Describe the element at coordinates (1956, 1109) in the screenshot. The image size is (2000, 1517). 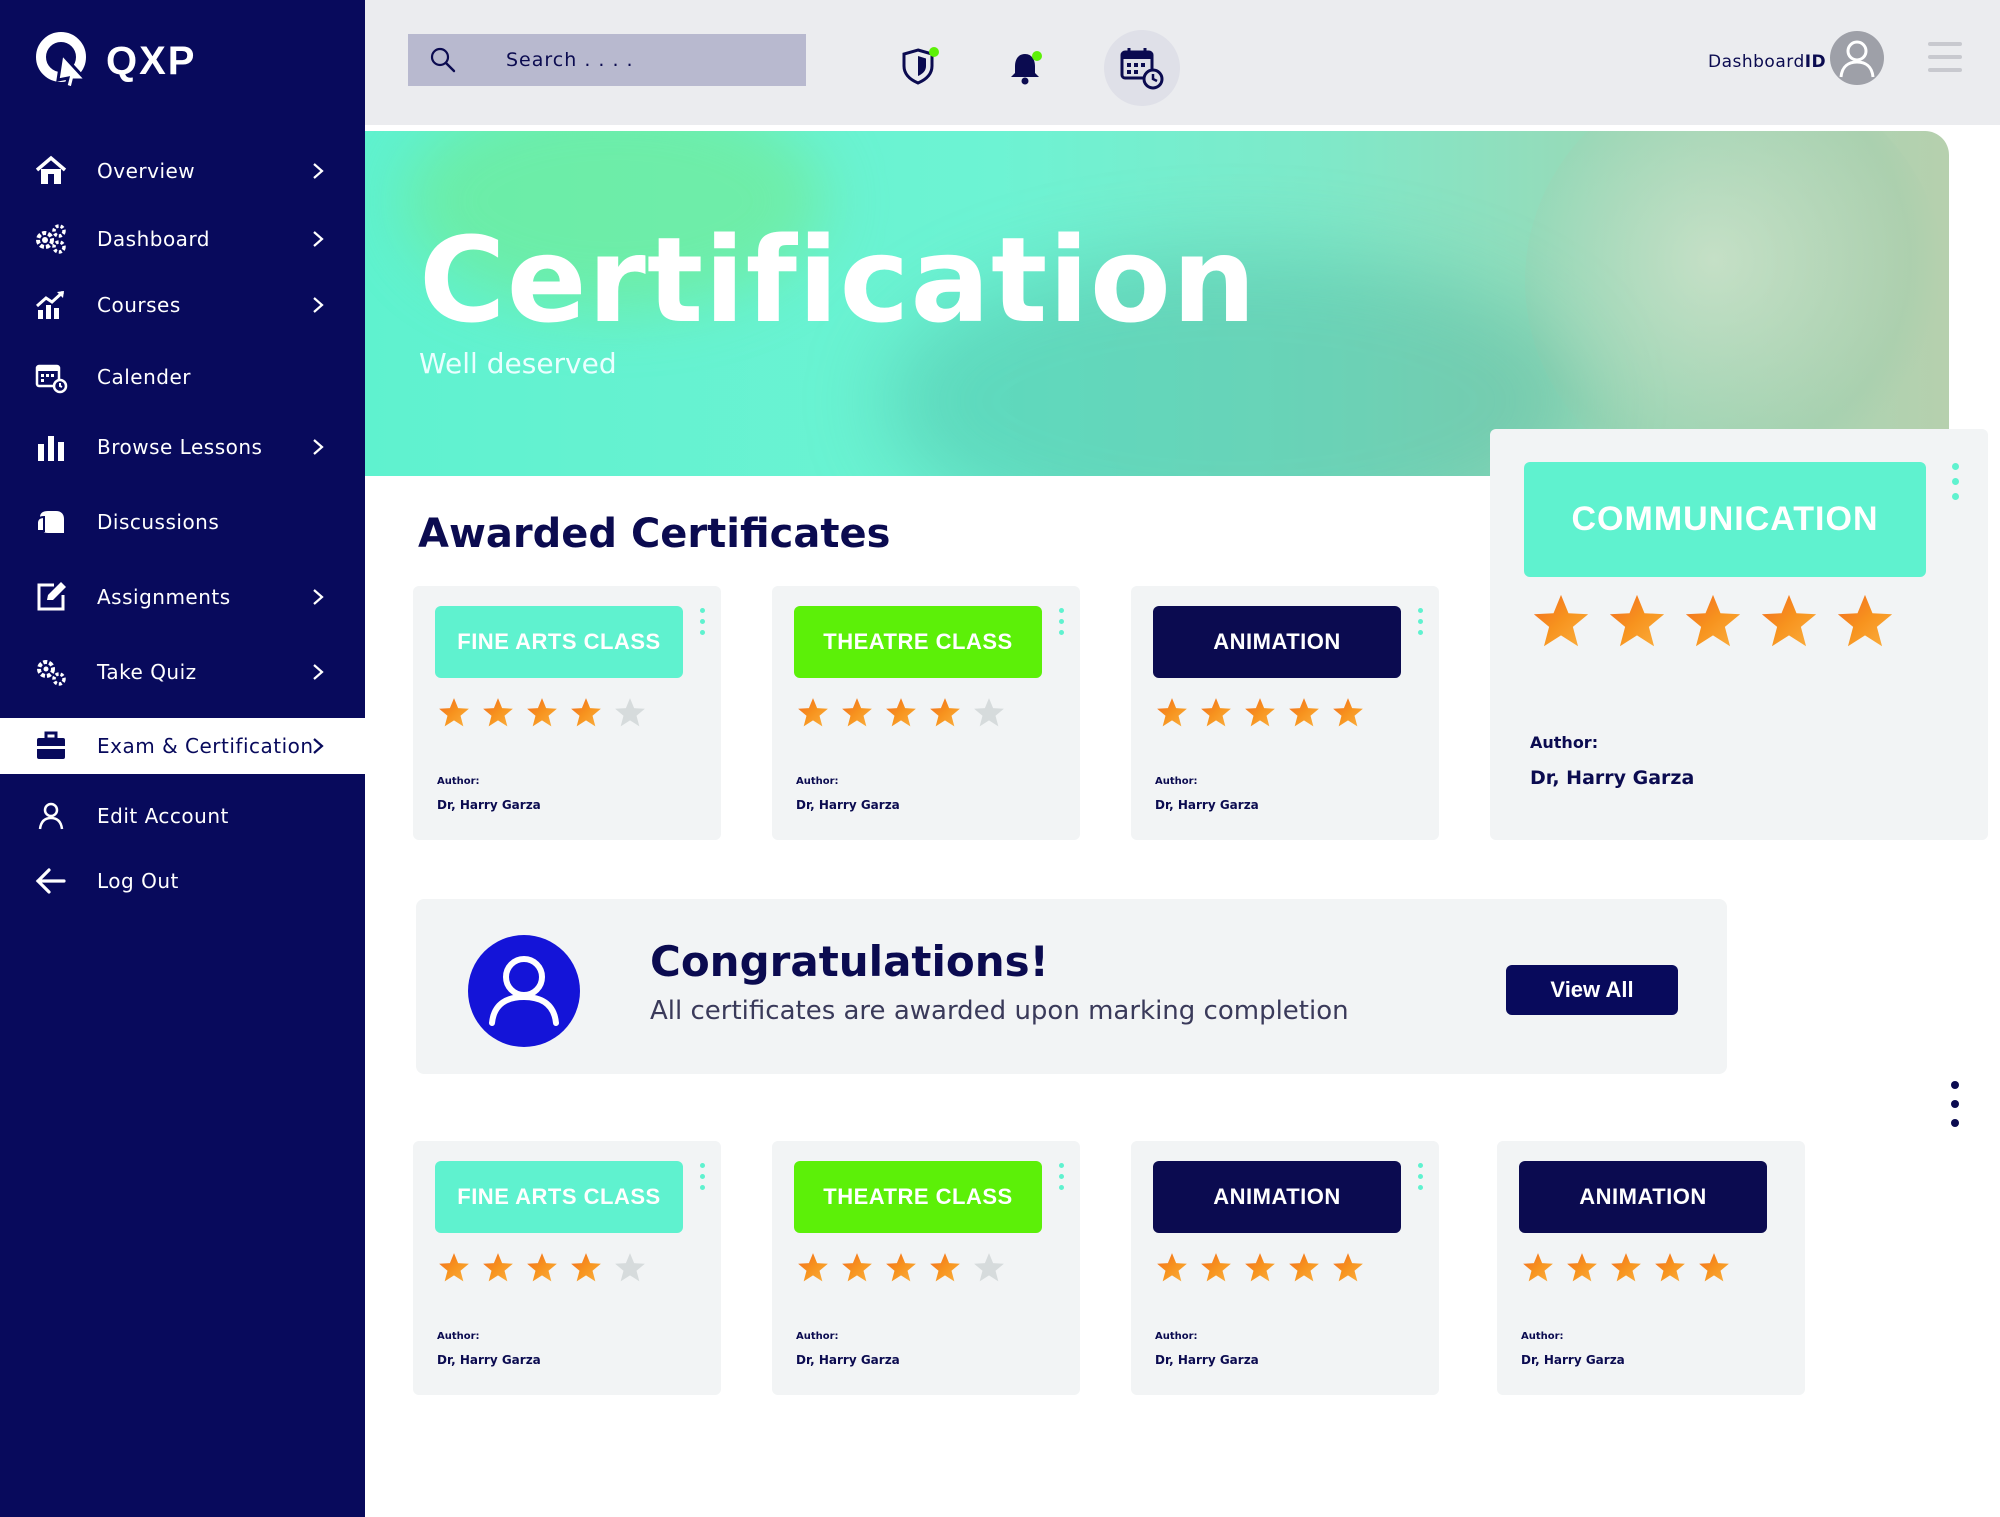
I see `more-options-icon` at that location.